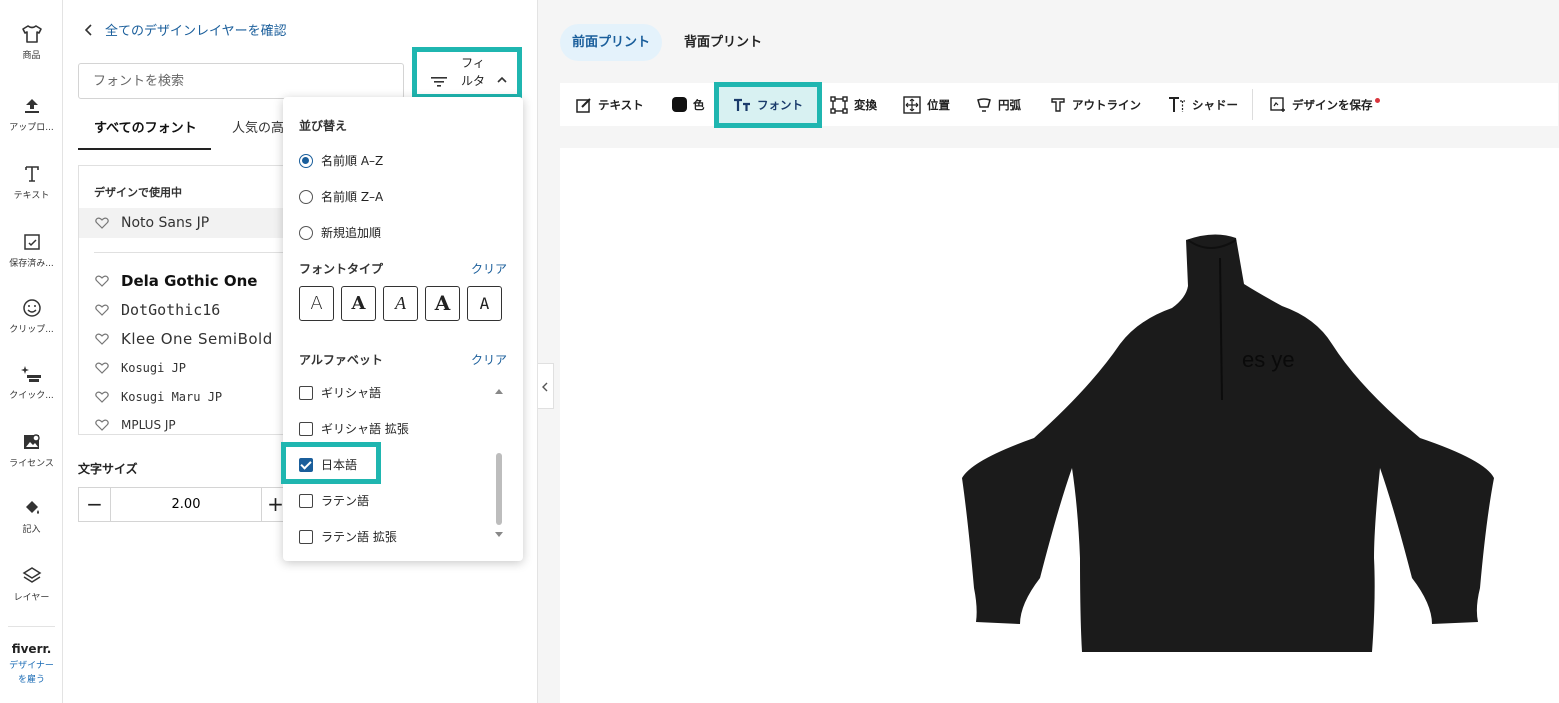 The height and width of the screenshot is (703, 1559). I want to click on tool-text: テキスト, so click(610, 104).